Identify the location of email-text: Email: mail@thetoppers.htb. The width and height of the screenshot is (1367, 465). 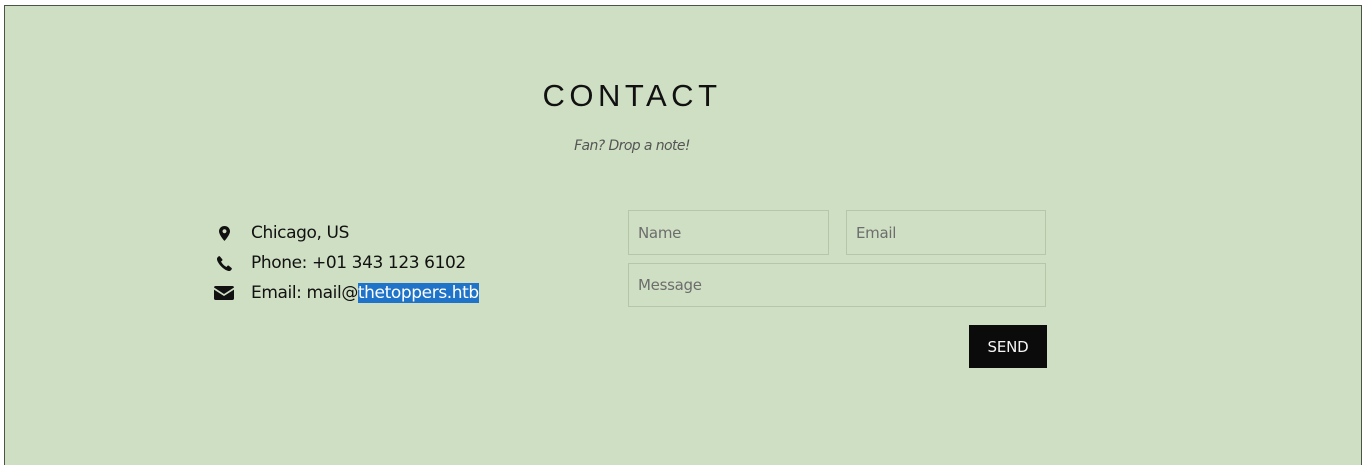
(365, 293).